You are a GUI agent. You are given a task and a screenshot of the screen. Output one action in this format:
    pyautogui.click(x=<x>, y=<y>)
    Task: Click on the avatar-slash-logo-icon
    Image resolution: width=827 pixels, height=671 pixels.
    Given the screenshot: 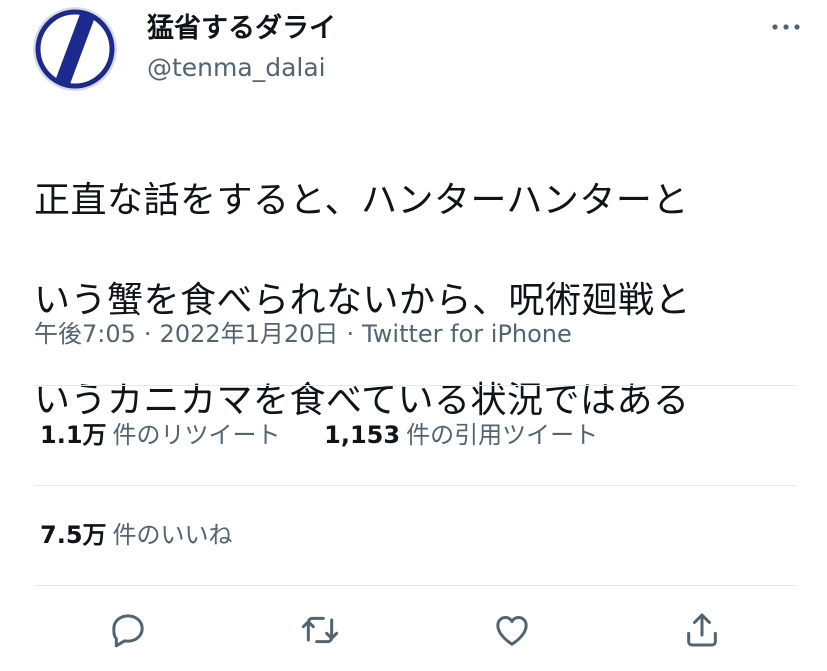 What is the action you would take?
    pyautogui.click(x=75, y=49)
    